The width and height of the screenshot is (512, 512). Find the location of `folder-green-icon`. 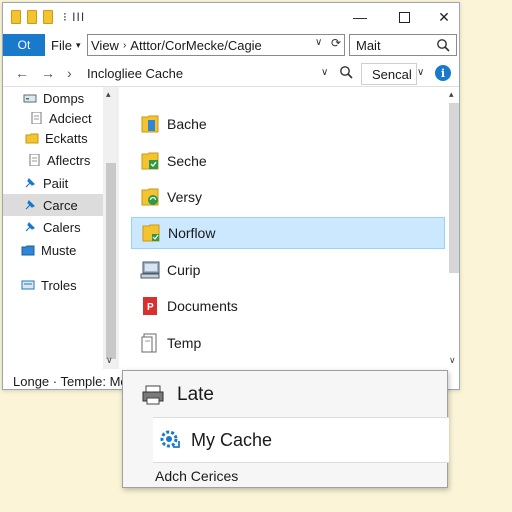

folder-green-icon is located at coordinates (150, 161).